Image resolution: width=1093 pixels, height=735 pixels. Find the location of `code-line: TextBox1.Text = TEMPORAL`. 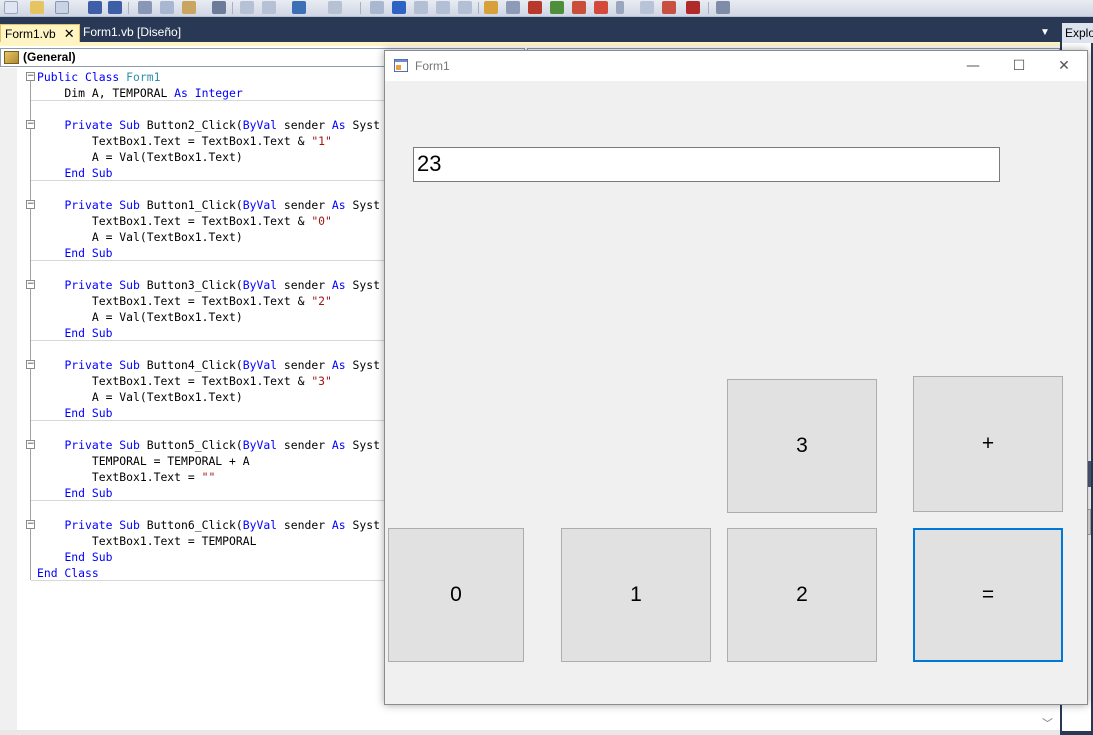

code-line: TextBox1.Text = TEMPORAL is located at coordinates (208, 541).